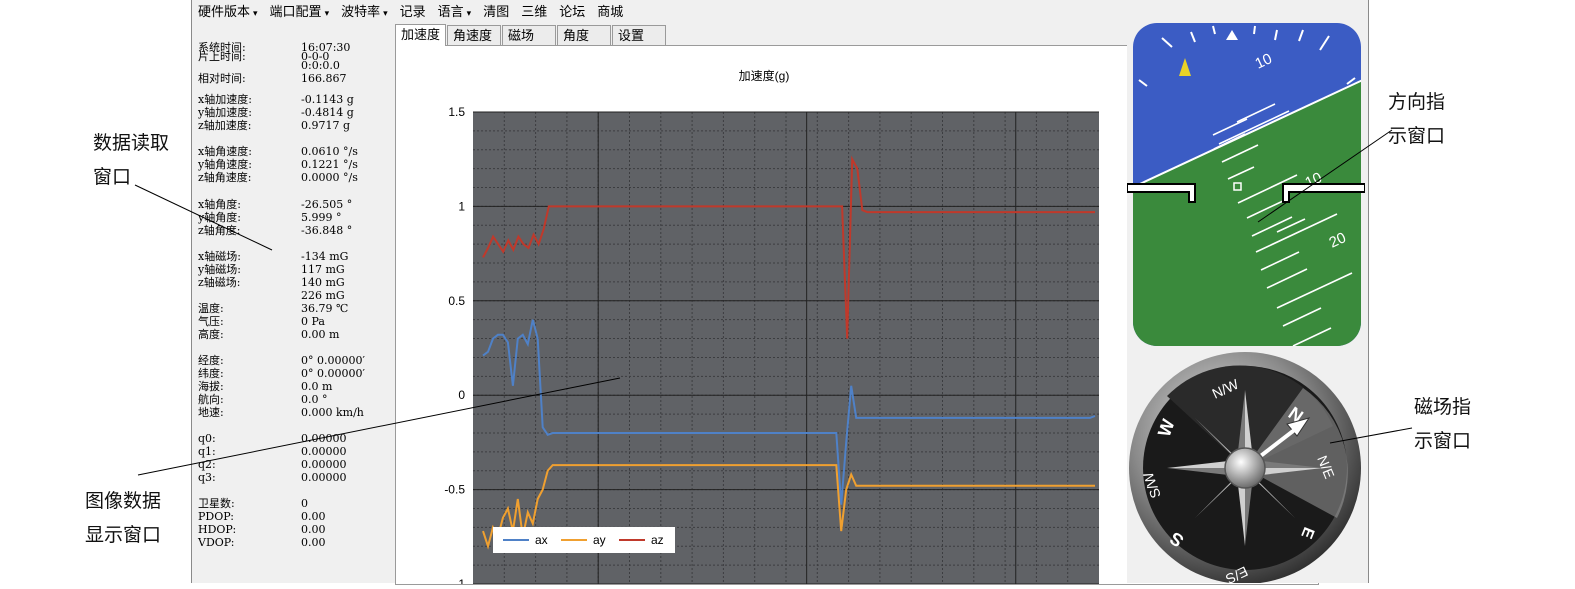 Image resolution: width=1575 pixels, height=589 pixels. I want to click on legend-label-ax: ax, so click(541, 540).